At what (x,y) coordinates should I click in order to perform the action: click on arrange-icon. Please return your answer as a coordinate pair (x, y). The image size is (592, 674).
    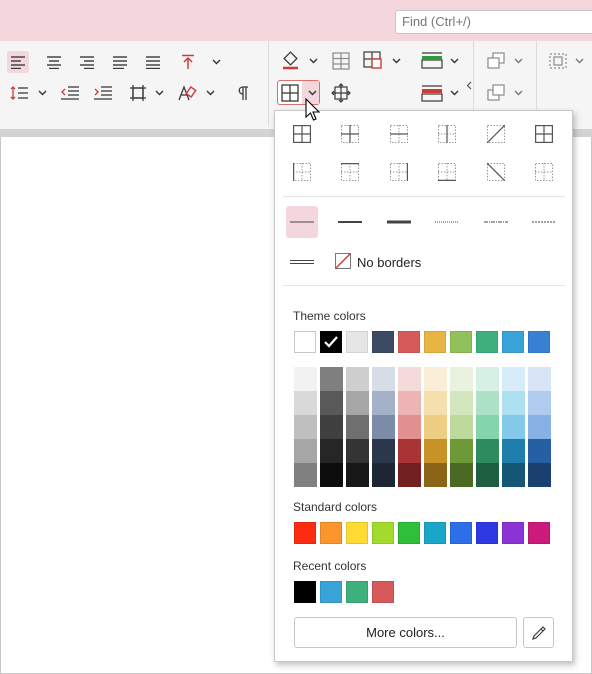
    Looking at the image, I should click on (496, 61).